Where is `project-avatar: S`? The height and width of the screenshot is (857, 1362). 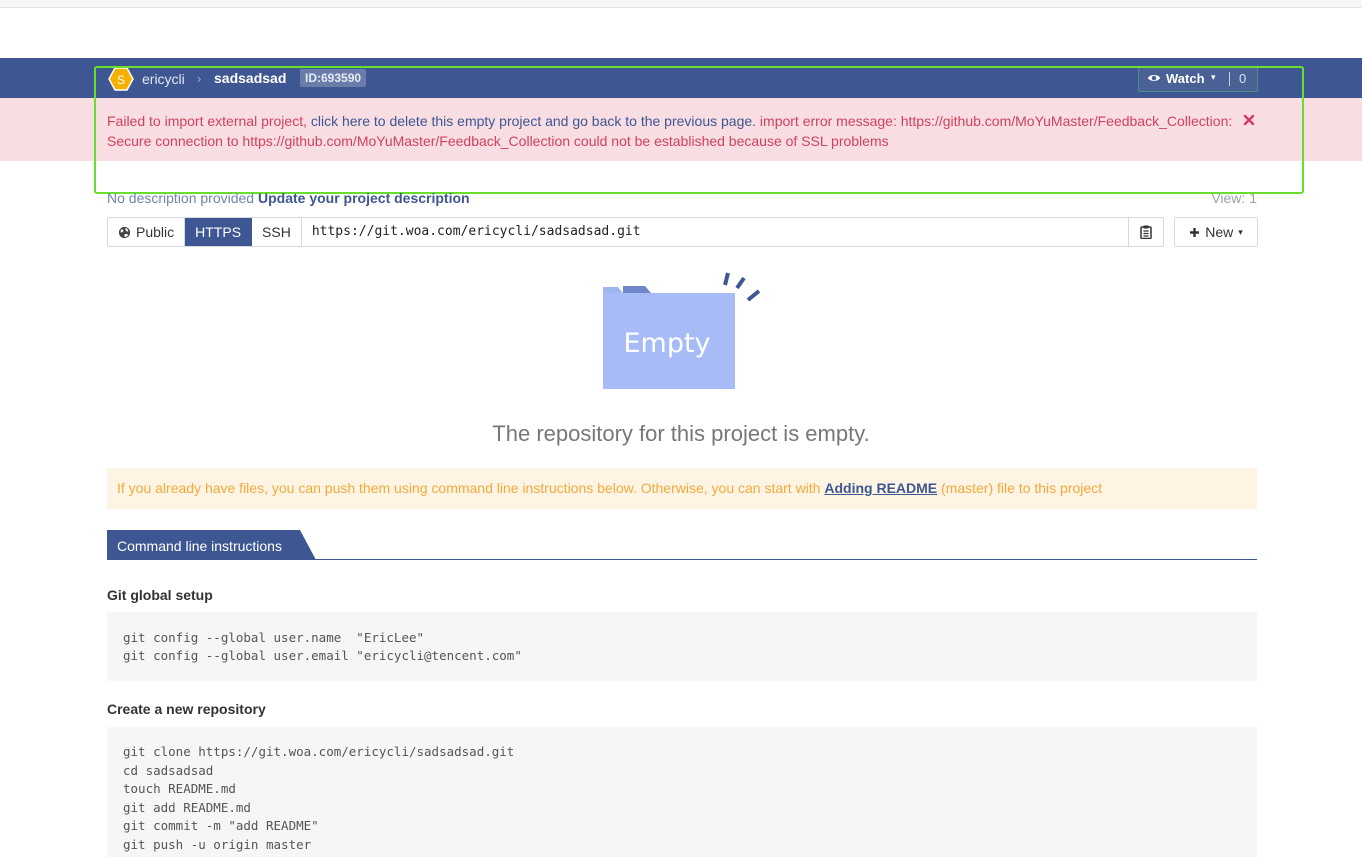
project-avatar: S is located at coordinates (121, 79).